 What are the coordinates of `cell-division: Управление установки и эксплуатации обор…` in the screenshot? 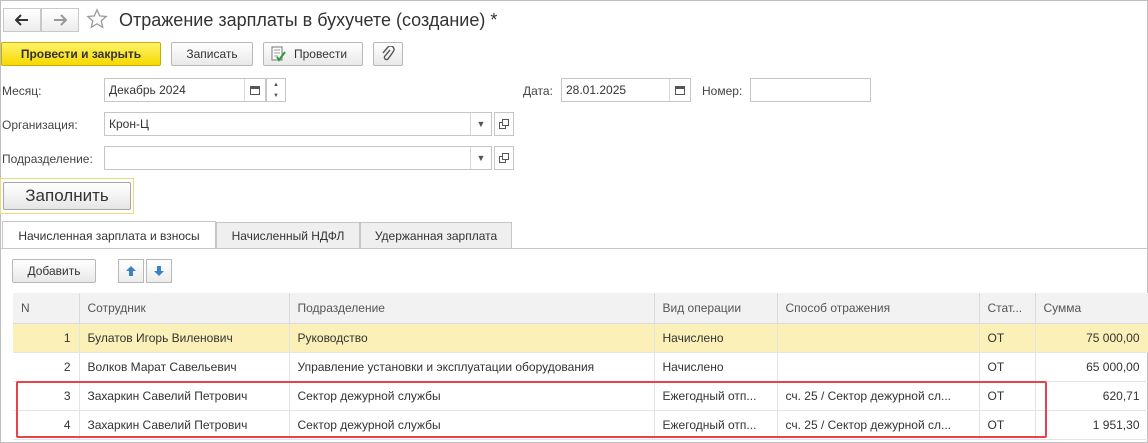 It's located at (472, 367).